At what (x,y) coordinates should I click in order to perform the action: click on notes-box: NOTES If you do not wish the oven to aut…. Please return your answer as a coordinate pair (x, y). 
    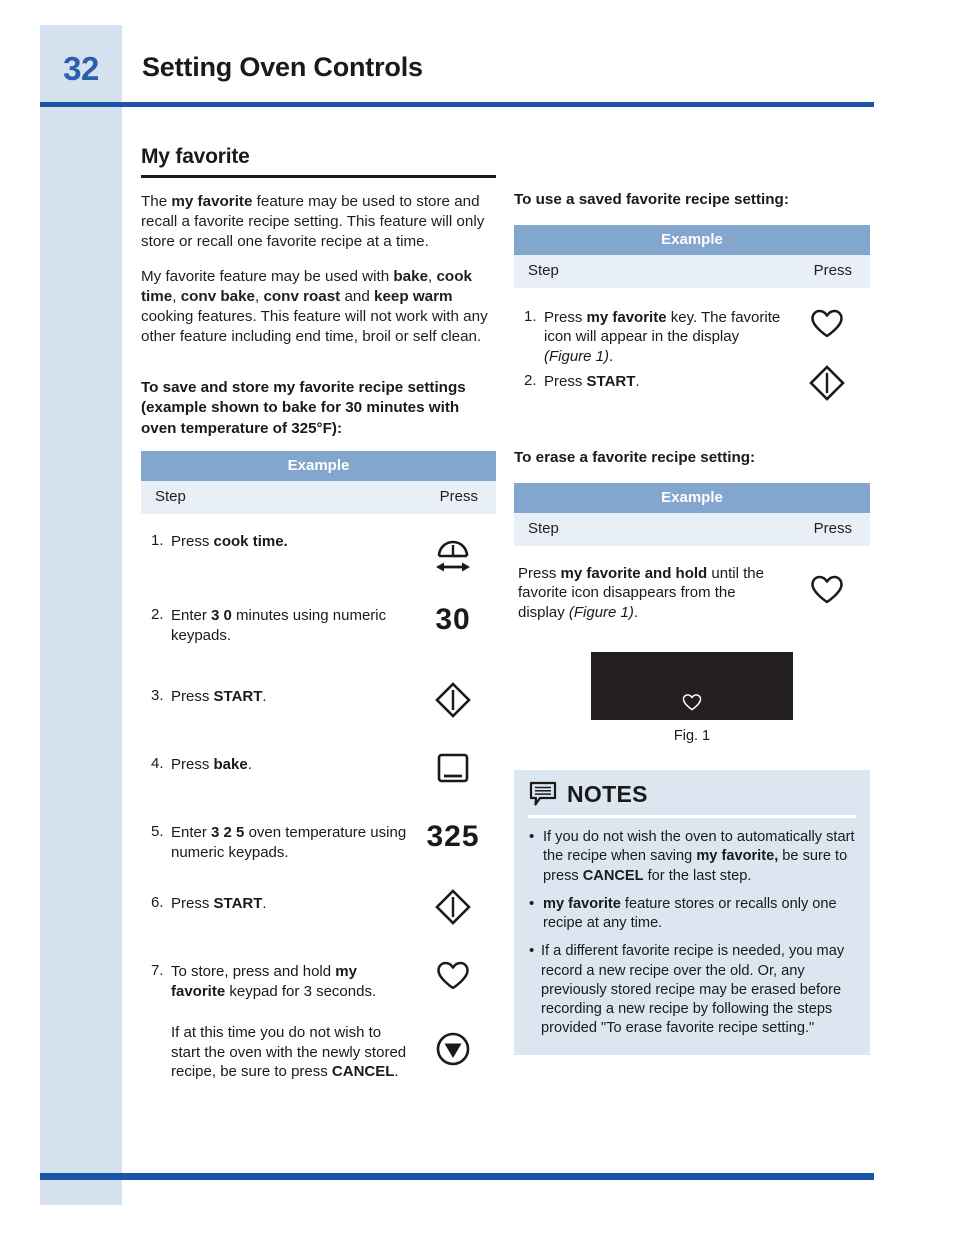
    Looking at the image, I should click on (692, 912).